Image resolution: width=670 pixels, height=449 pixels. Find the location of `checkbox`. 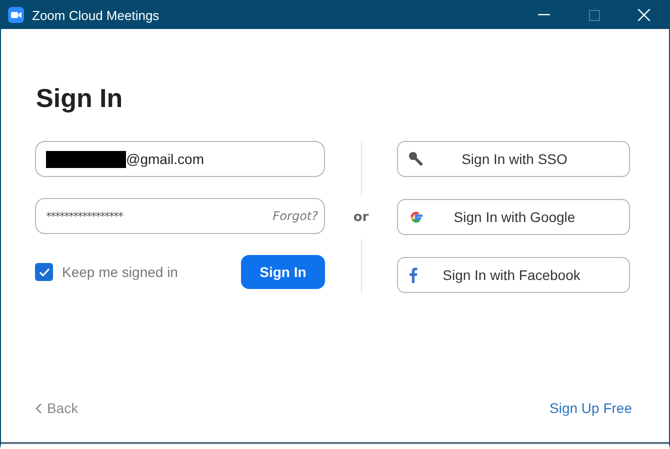

checkbox is located at coordinates (44, 272).